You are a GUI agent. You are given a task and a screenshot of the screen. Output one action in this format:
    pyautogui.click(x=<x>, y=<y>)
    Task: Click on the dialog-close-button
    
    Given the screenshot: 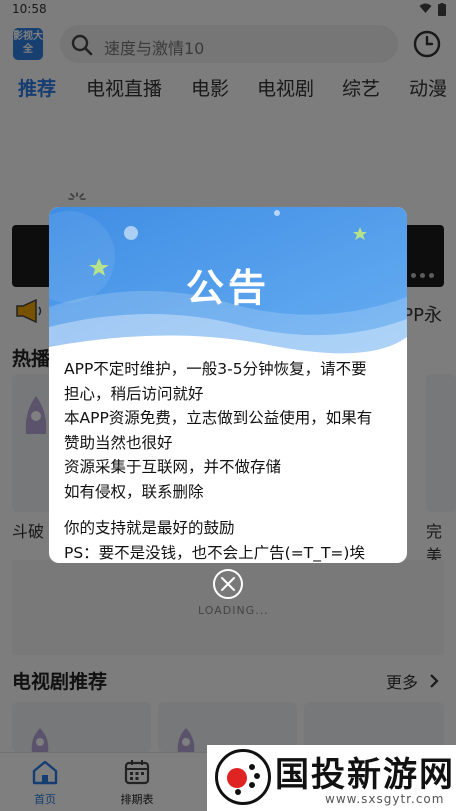 What is the action you would take?
    pyautogui.click(x=228, y=584)
    